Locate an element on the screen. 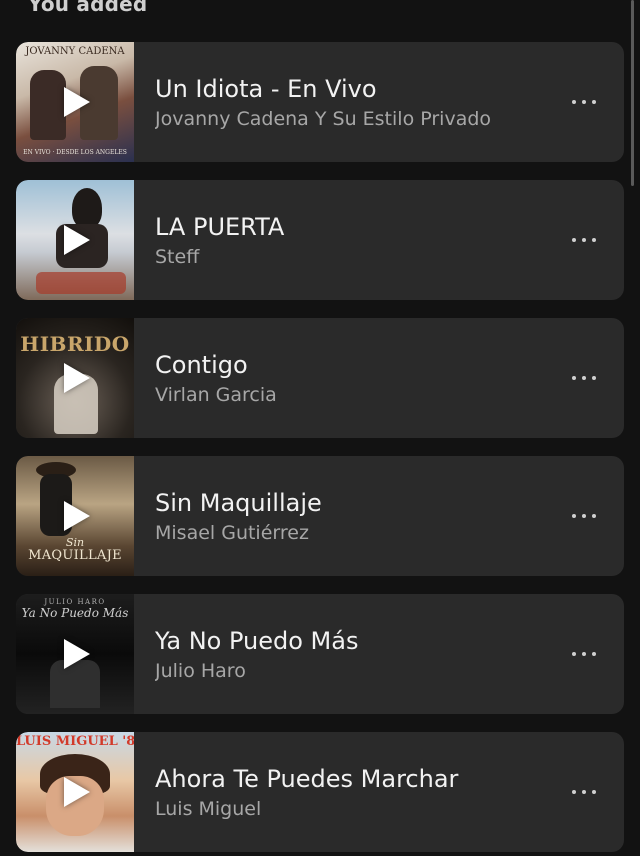 The width and height of the screenshot is (640, 856). album-art-text: EN VIVO · DESDE LOS ÁNGELES is located at coordinates (75, 152).